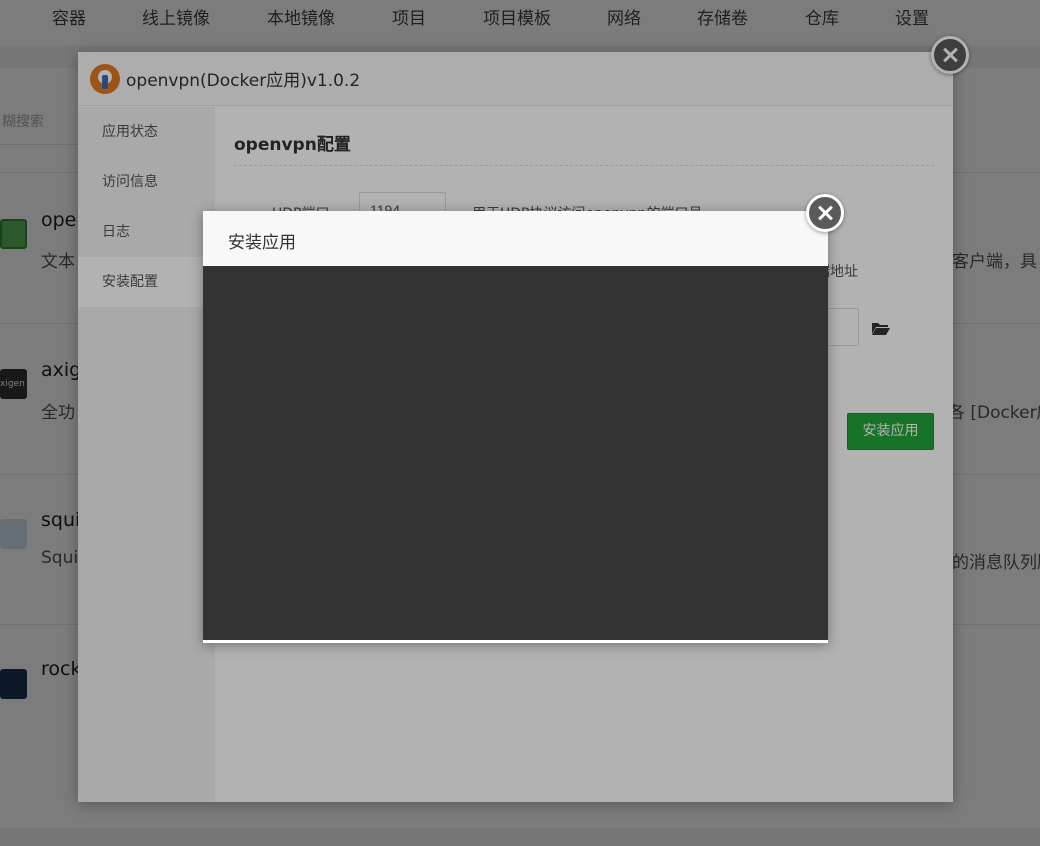  I want to click on close-icon, so click(825, 213).